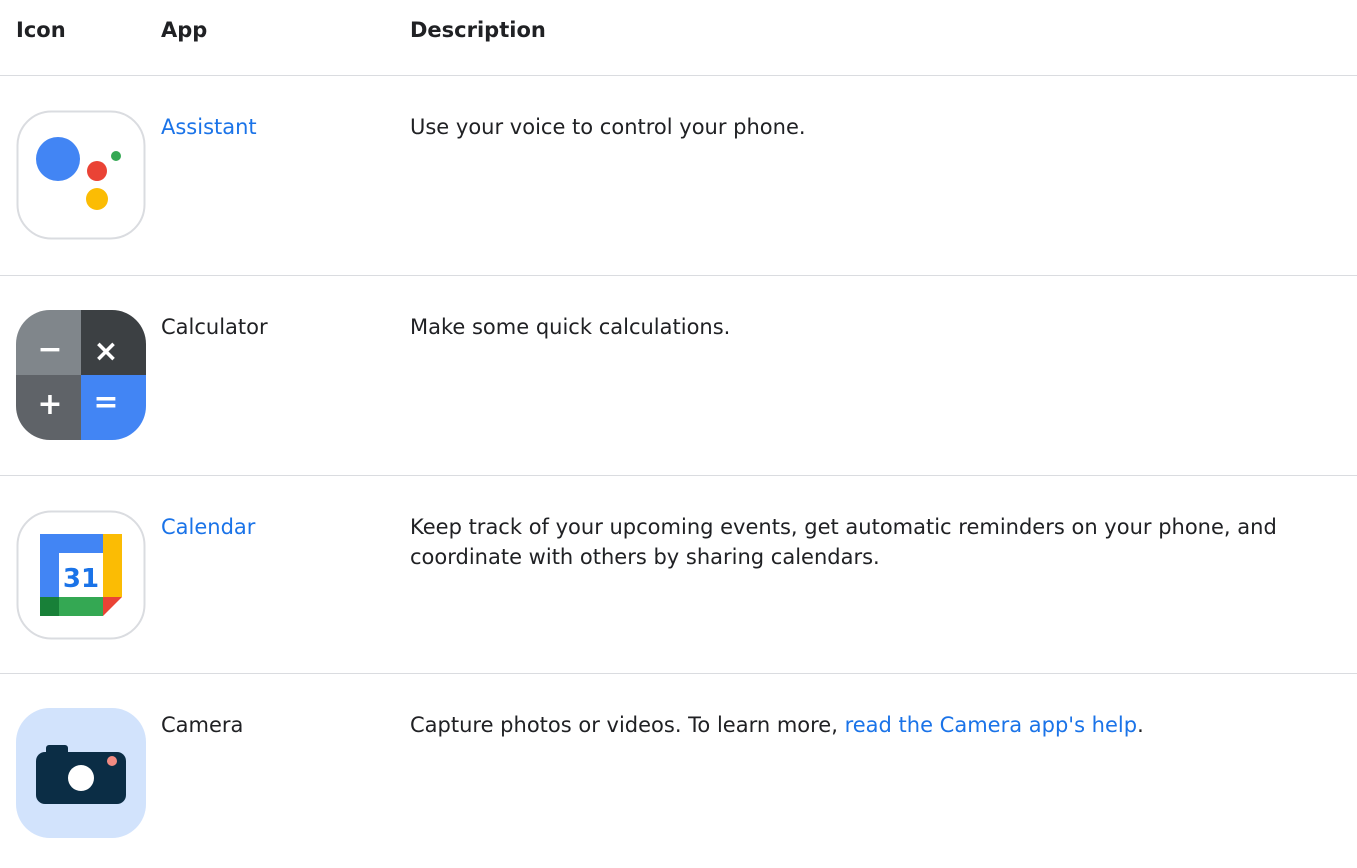 The height and width of the screenshot is (868, 1357). I want to click on camera-icon, so click(81, 773).